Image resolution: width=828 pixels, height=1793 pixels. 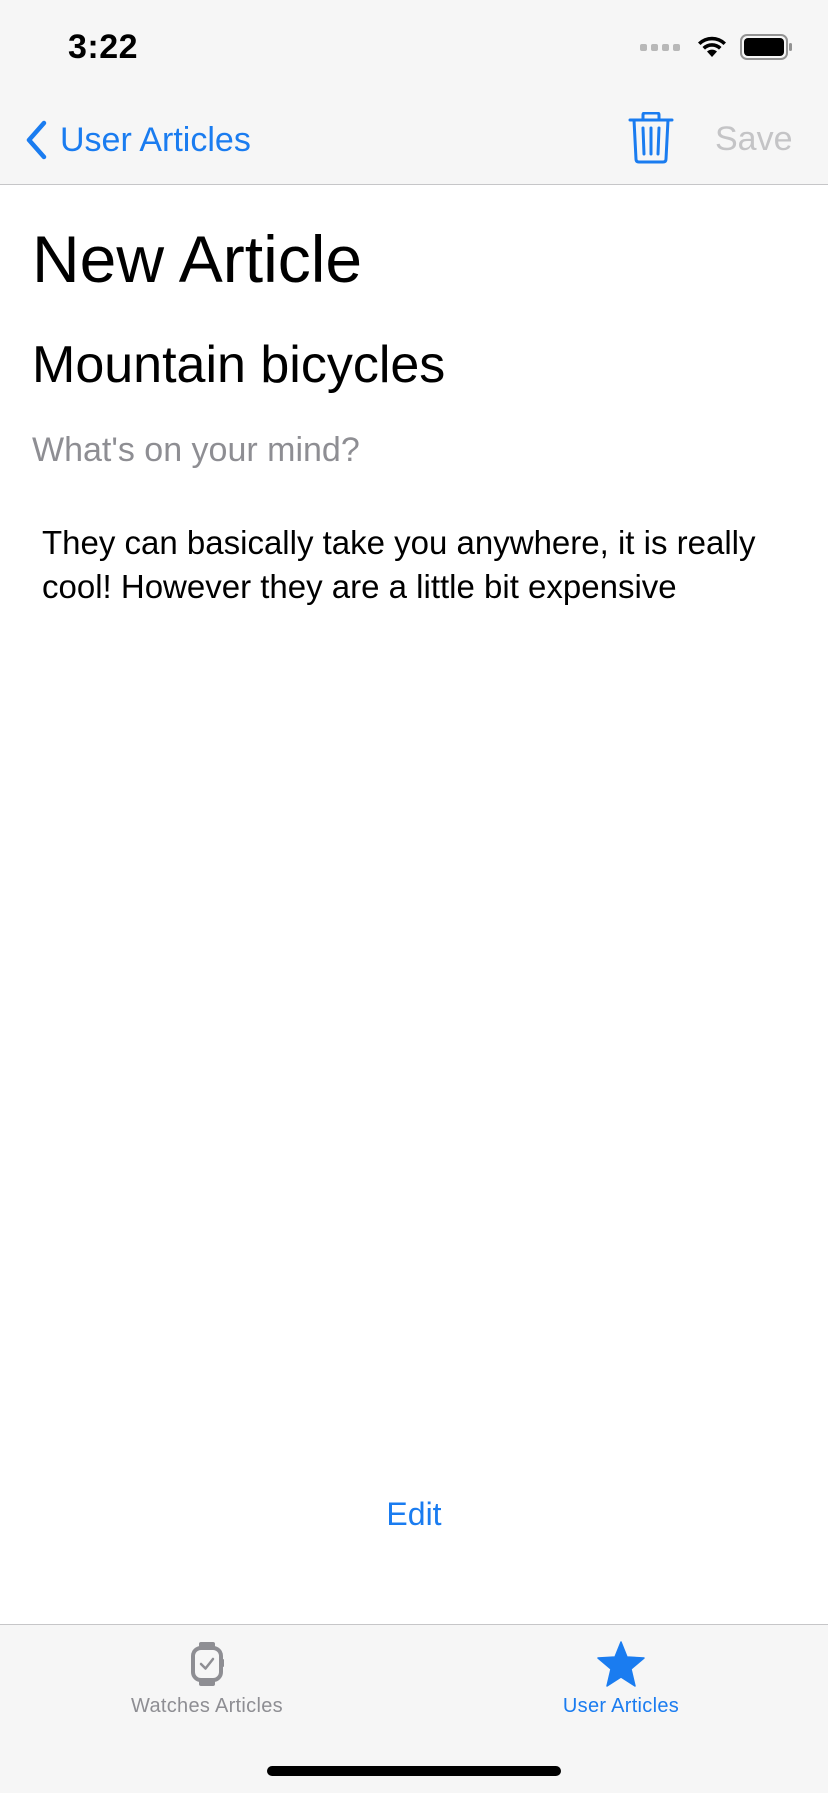 I want to click on trash-icon, so click(x=651, y=138).